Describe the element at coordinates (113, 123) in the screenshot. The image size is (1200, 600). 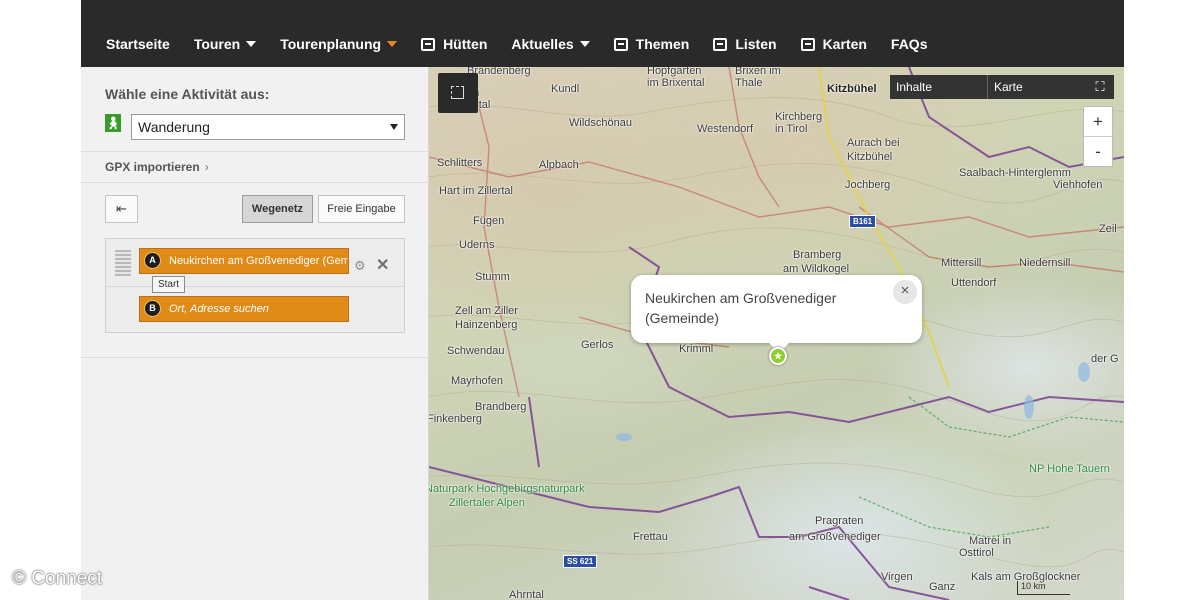
I see `hiker-icon: 🚶︎` at that location.